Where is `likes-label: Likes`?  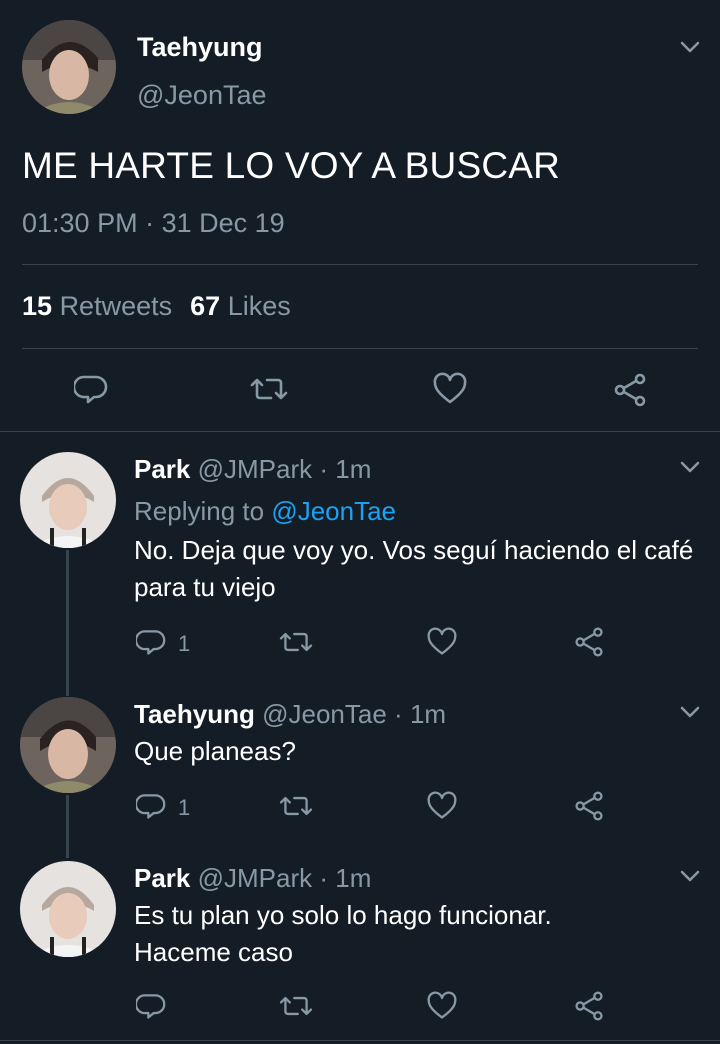 likes-label: Likes is located at coordinates (259, 306).